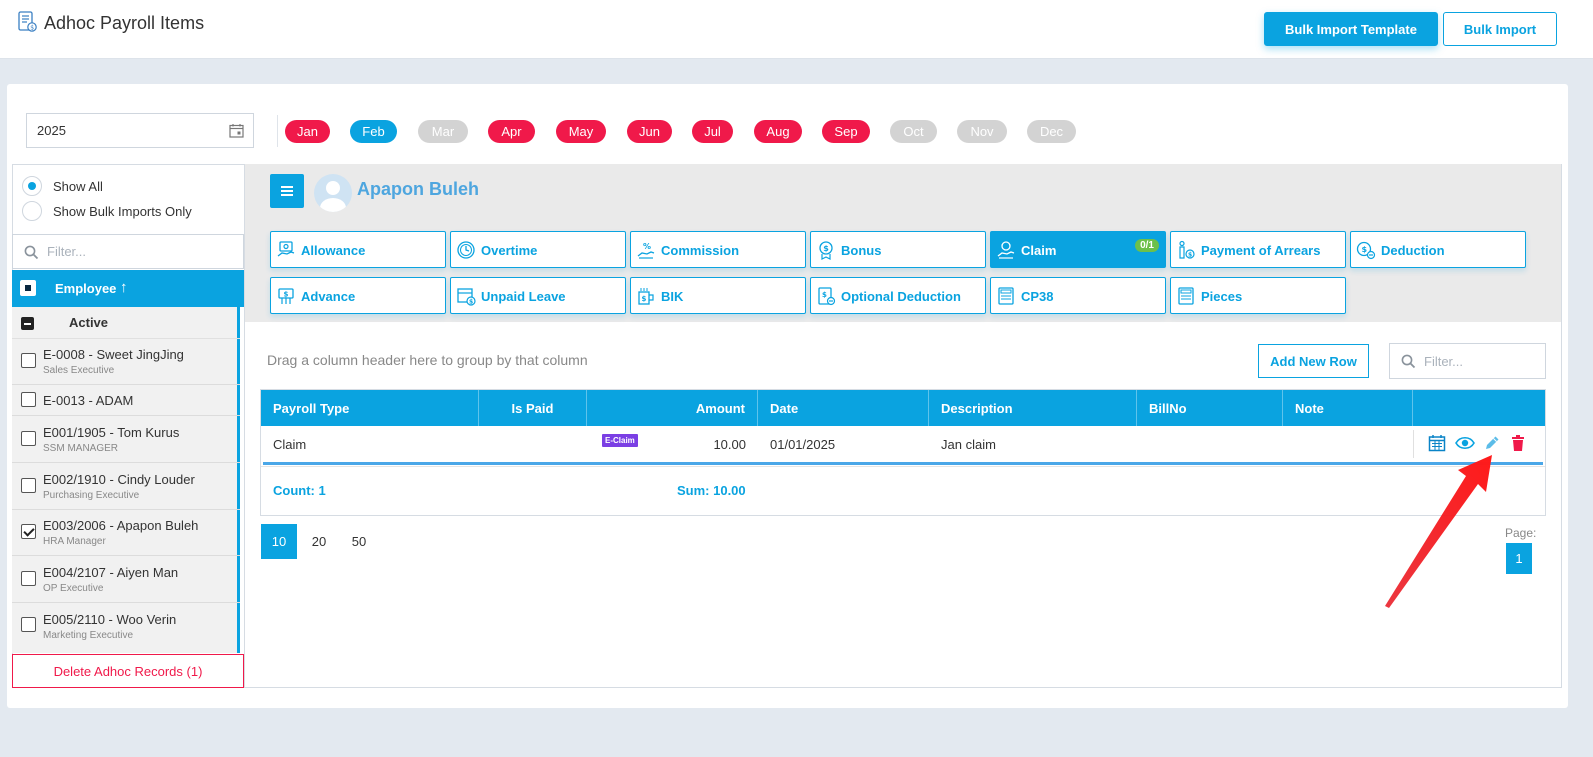 The image size is (1593, 757). What do you see at coordinates (1078, 295) in the screenshot?
I see `tab-cp38: CP38` at bounding box center [1078, 295].